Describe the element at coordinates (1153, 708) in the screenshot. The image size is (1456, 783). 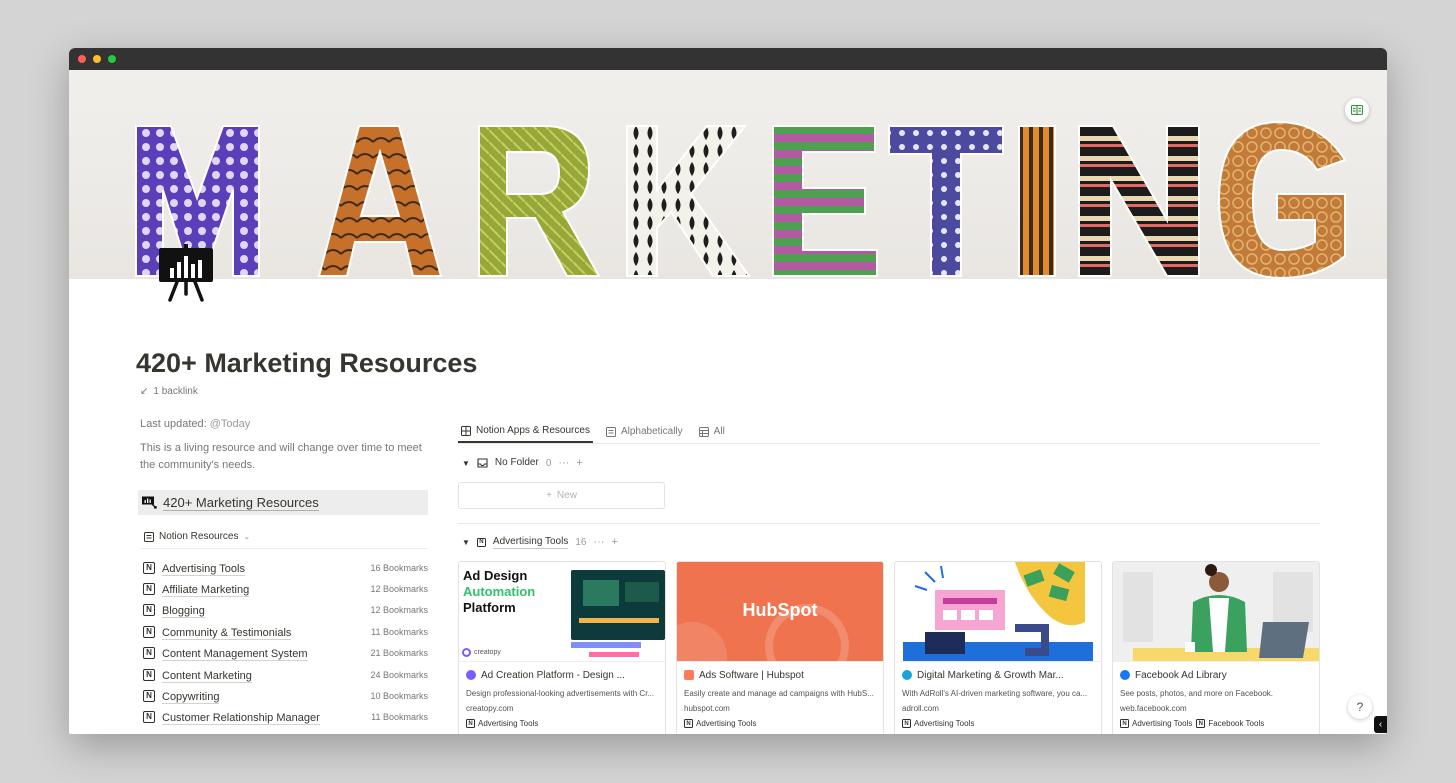
I see `card-url: web.facebook.com` at that location.